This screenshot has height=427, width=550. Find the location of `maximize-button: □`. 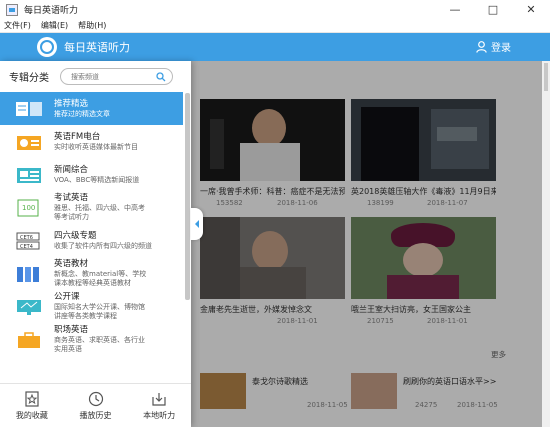

maximize-button: □ is located at coordinates (493, 9).